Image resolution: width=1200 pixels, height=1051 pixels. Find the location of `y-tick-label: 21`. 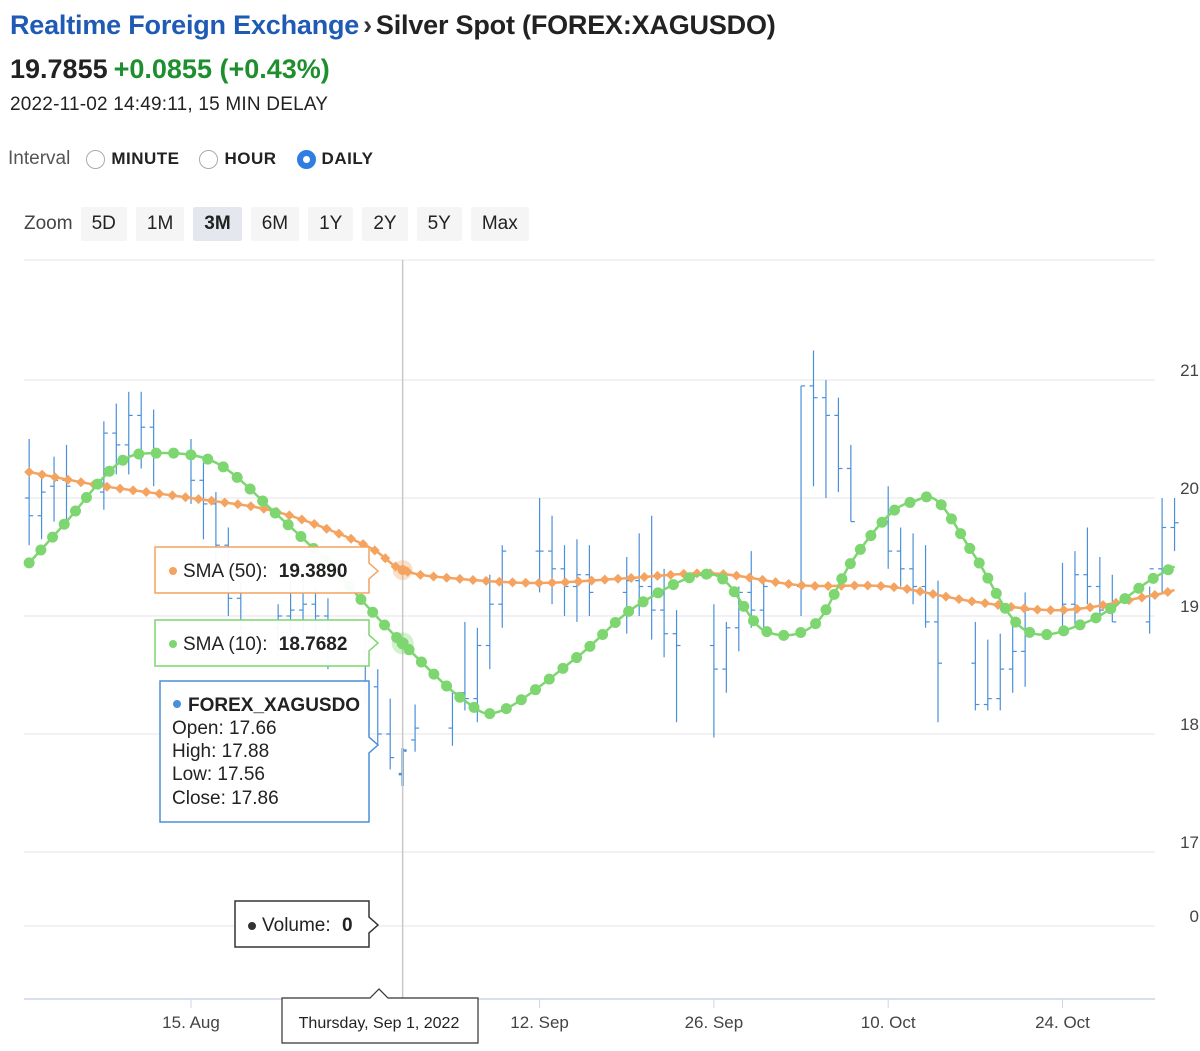

y-tick-label: 21 is located at coordinates (1189, 370).